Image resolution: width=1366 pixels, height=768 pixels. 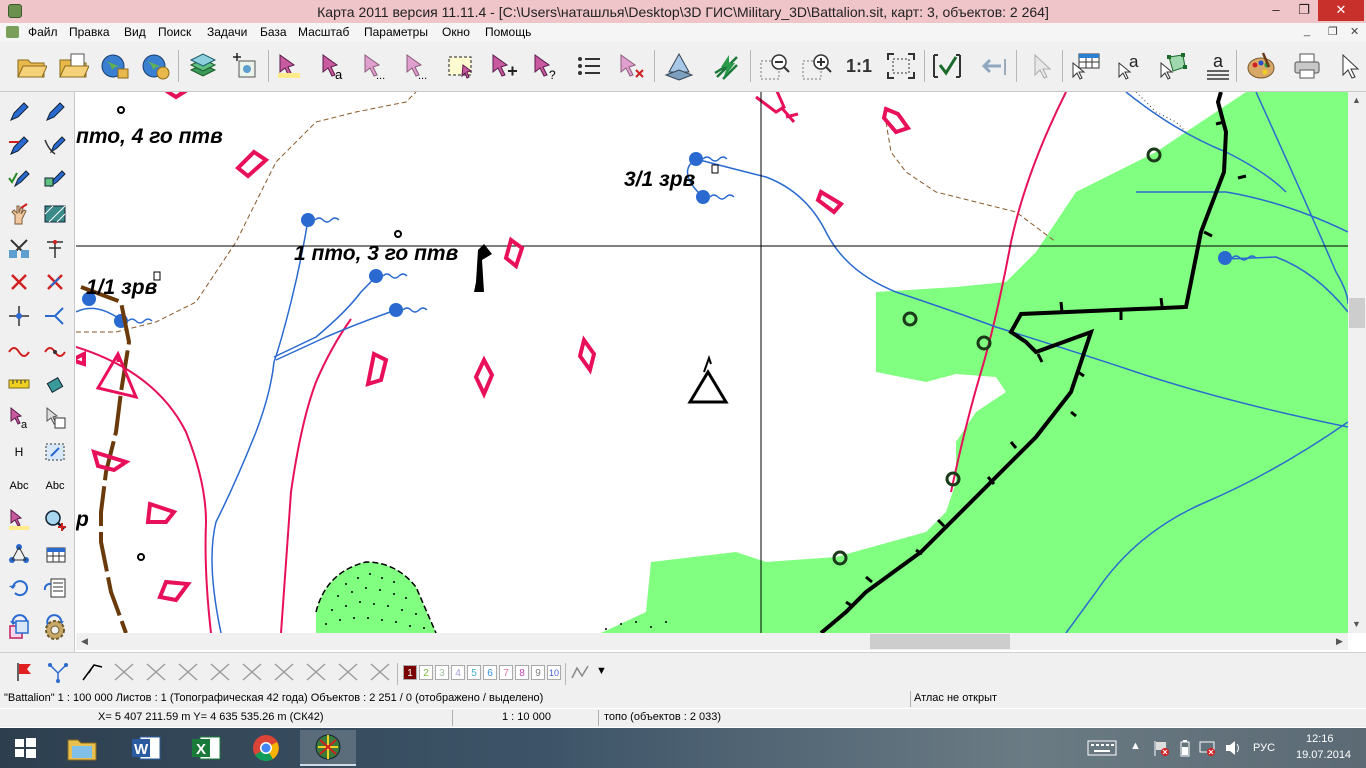 I want to click on branch-line-icon, so click(x=55, y=316).